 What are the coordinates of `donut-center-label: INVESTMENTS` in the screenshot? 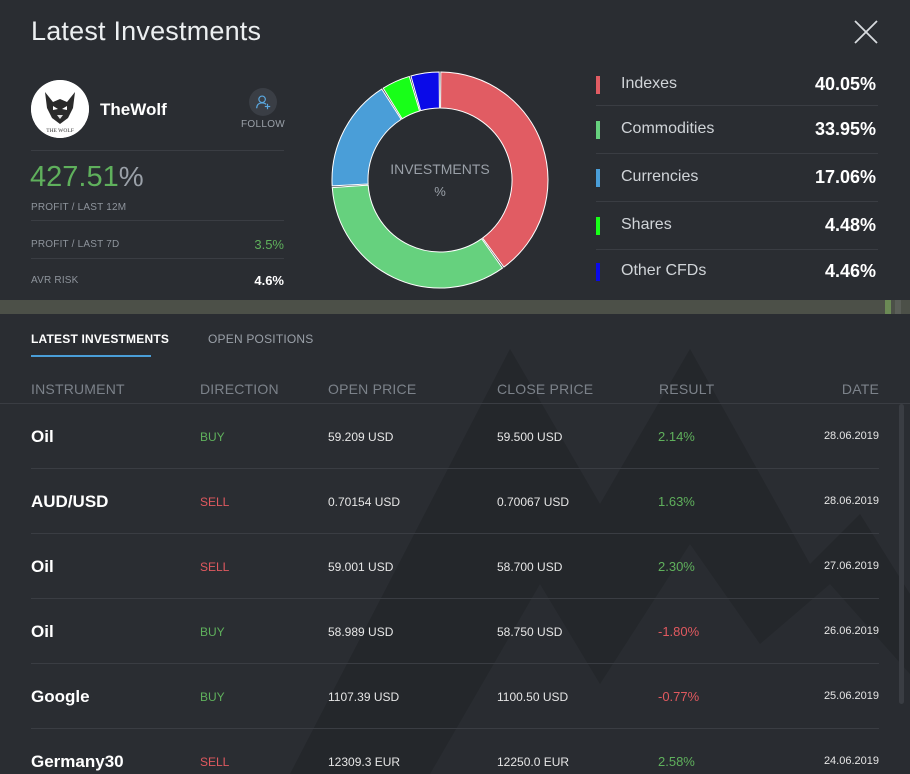 It's located at (440, 169).